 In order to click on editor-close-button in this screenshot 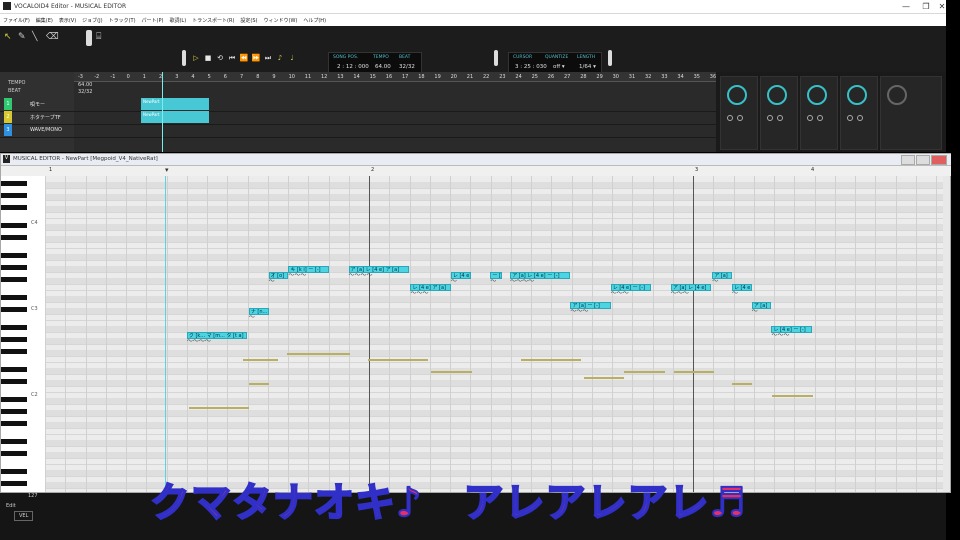, I will do `click(939, 160)`.